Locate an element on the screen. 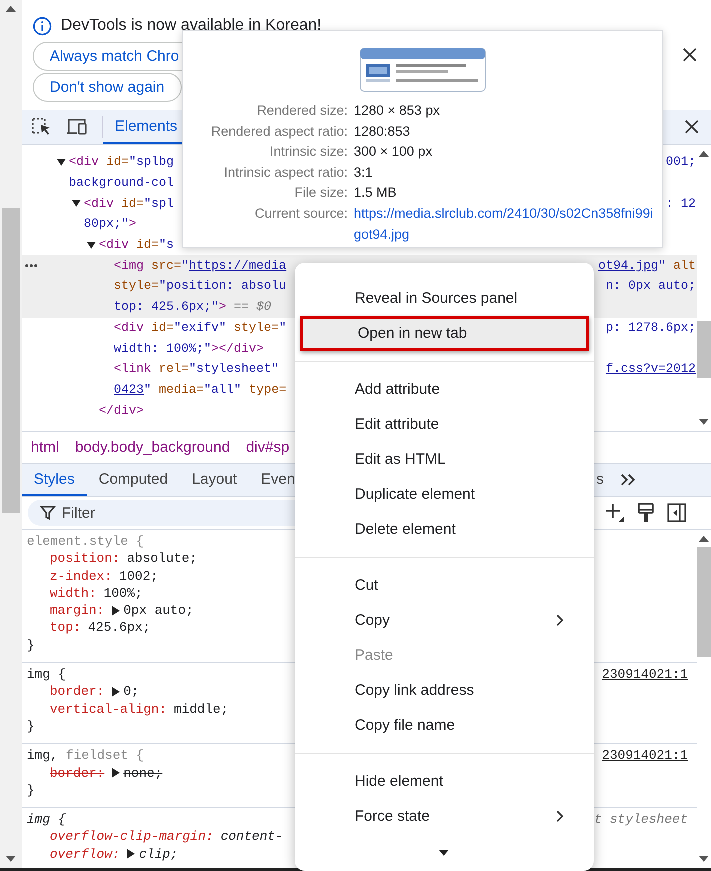 Image resolution: width=711 pixels, height=871 pixels. code-line: <div id="exifv" style=" is located at coordinates (200, 327).